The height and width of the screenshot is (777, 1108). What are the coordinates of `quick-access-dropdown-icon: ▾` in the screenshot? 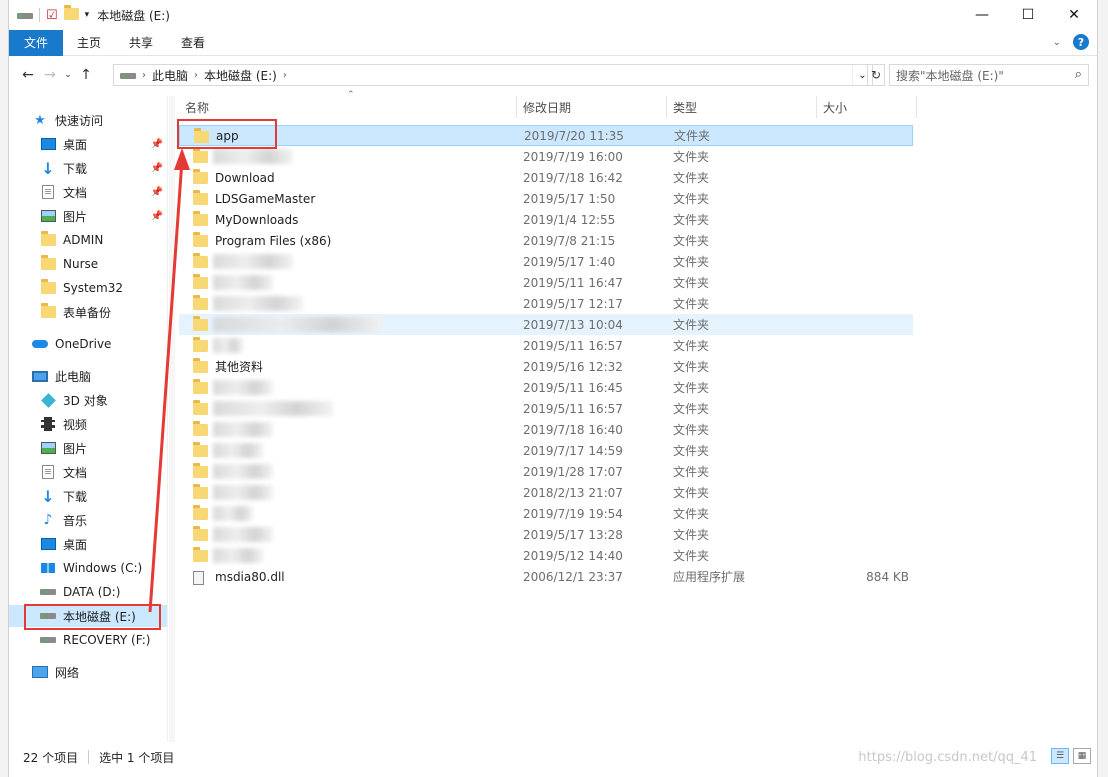 It's located at (87, 15).